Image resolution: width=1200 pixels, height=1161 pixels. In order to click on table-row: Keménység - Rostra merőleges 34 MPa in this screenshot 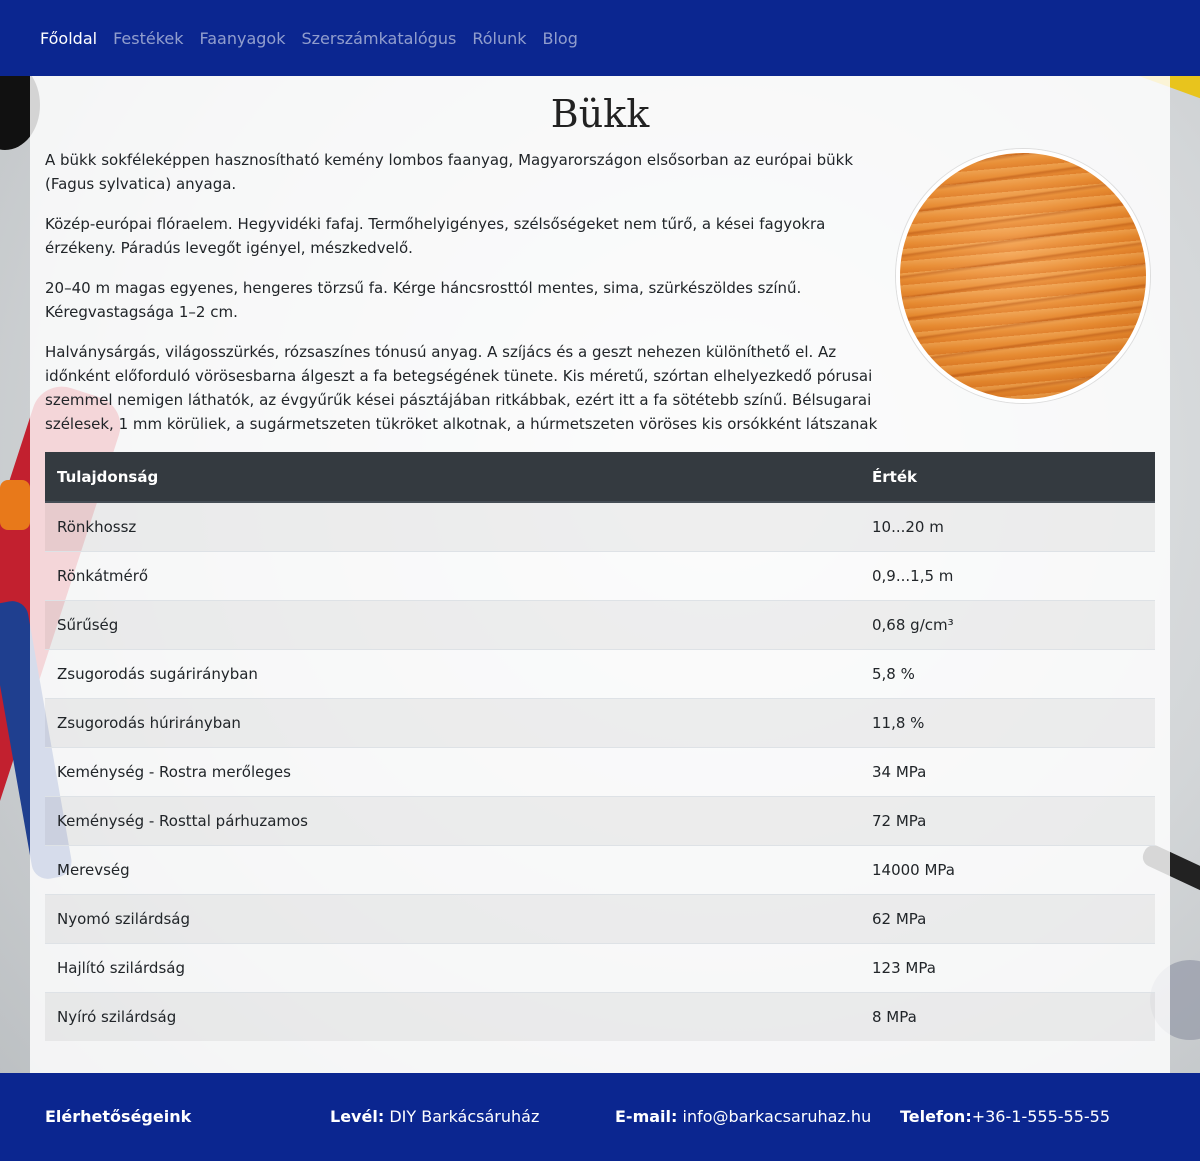, I will do `click(600, 772)`.